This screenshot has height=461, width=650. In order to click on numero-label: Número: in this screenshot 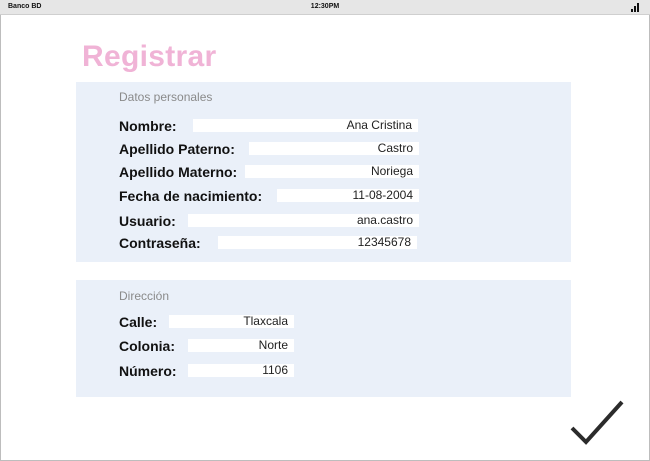, I will do `click(148, 371)`.